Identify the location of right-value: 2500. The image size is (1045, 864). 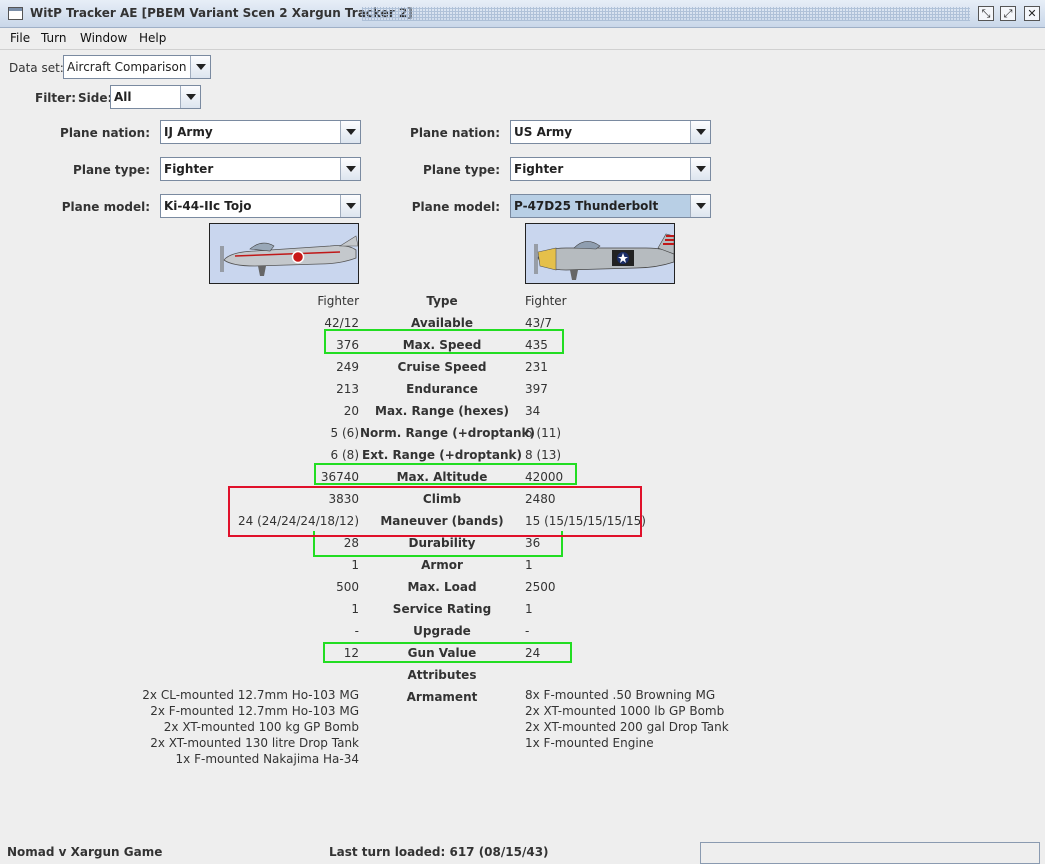
(540, 587).